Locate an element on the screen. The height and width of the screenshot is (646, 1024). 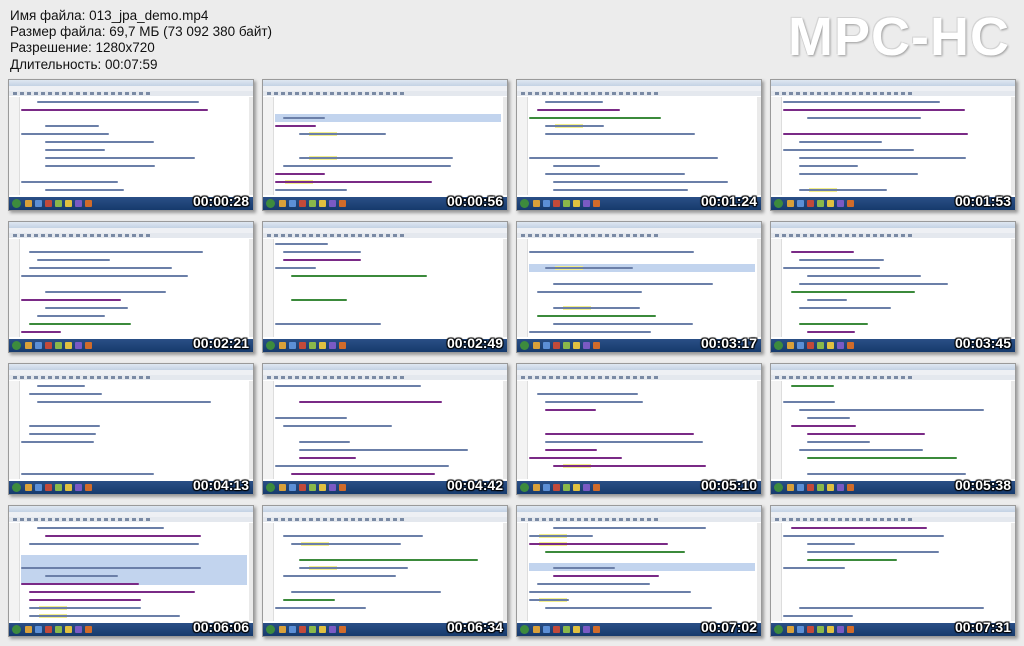
timestamp: 00:04:42 is located at coordinates (474, 485).